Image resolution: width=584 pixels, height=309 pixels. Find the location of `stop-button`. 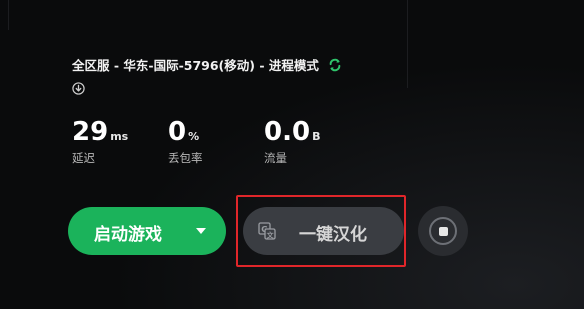

stop-button is located at coordinates (443, 231).